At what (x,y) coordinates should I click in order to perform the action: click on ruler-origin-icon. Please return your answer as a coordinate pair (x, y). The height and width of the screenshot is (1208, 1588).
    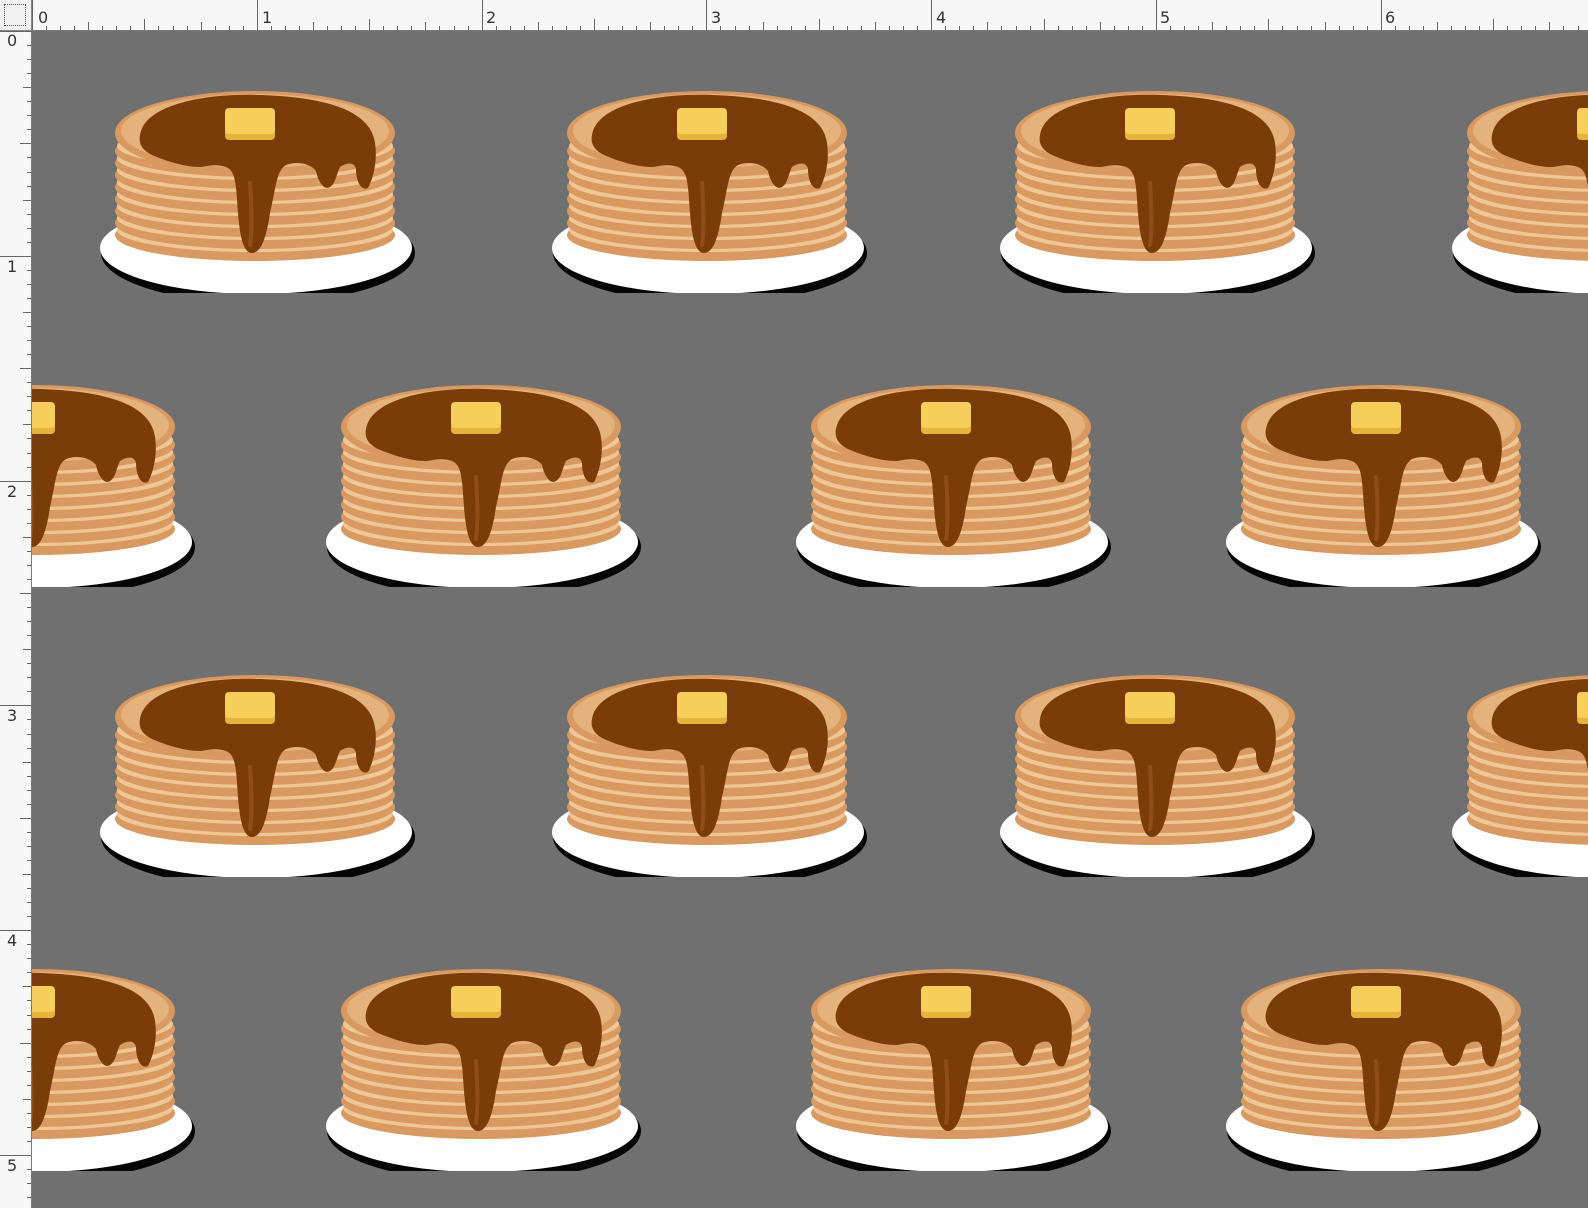
    Looking at the image, I should click on (15, 15).